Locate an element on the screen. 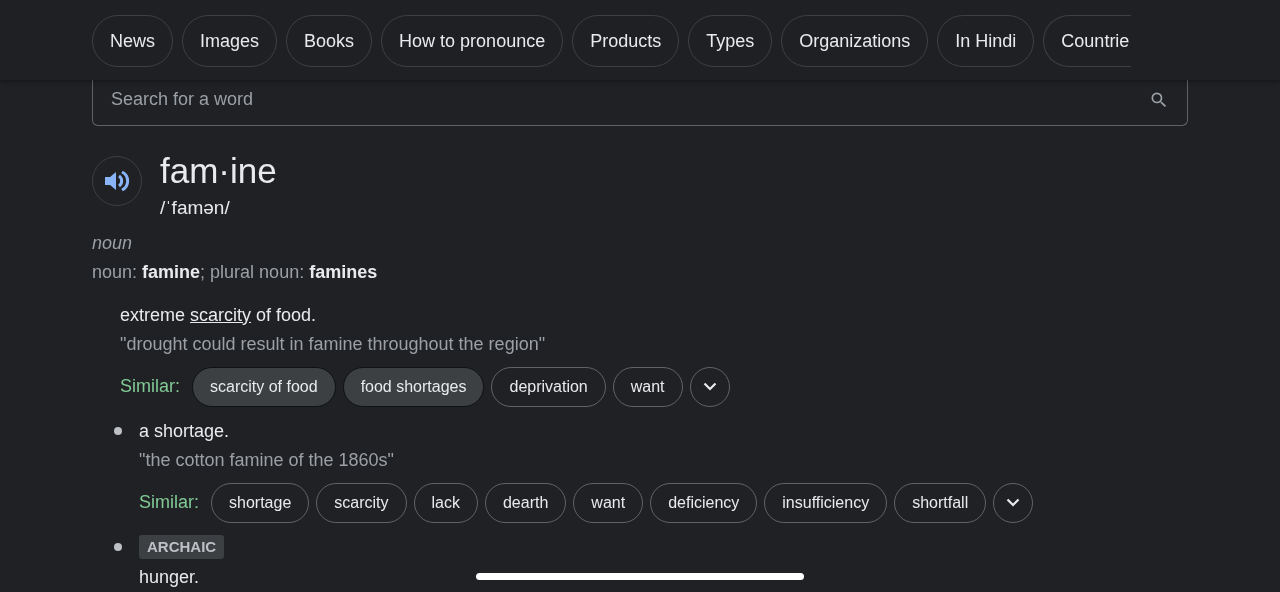 This screenshot has width=1280, height=592. definition-text: extreme scarcity of food. is located at coordinates (218, 315).